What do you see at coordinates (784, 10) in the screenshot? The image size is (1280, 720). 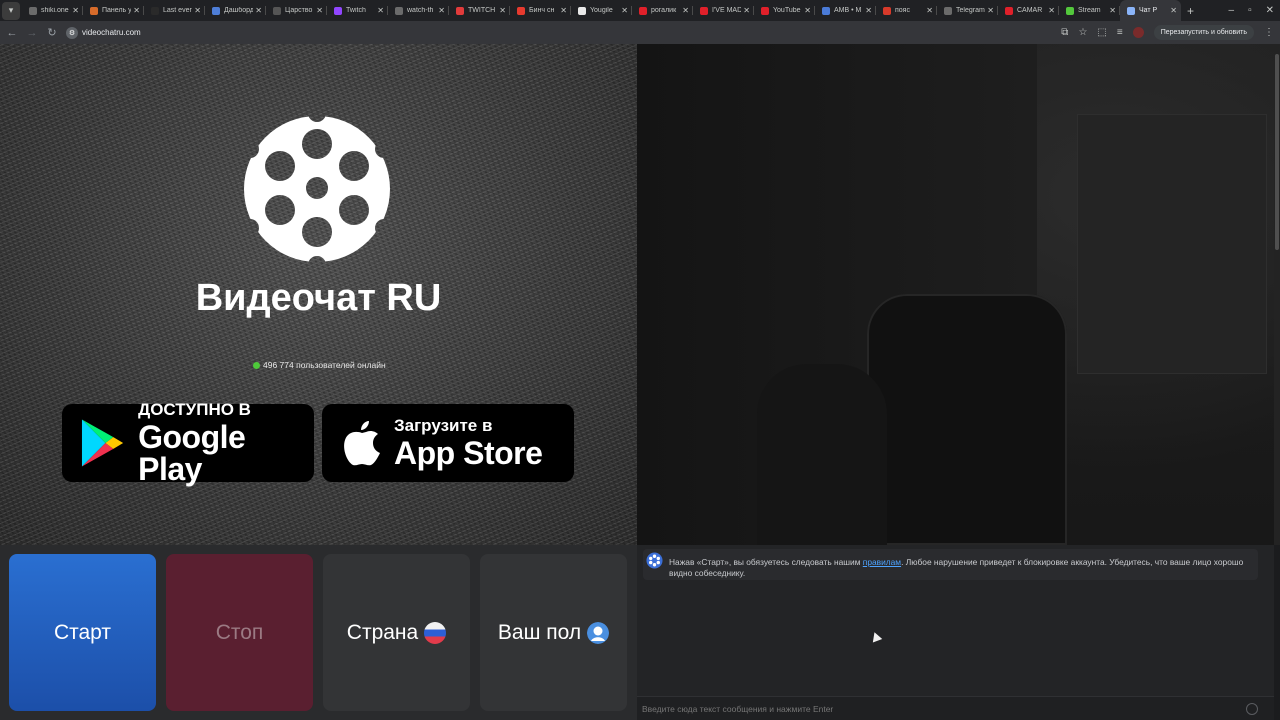 I see `browser-tab: YouTube ✕` at bounding box center [784, 10].